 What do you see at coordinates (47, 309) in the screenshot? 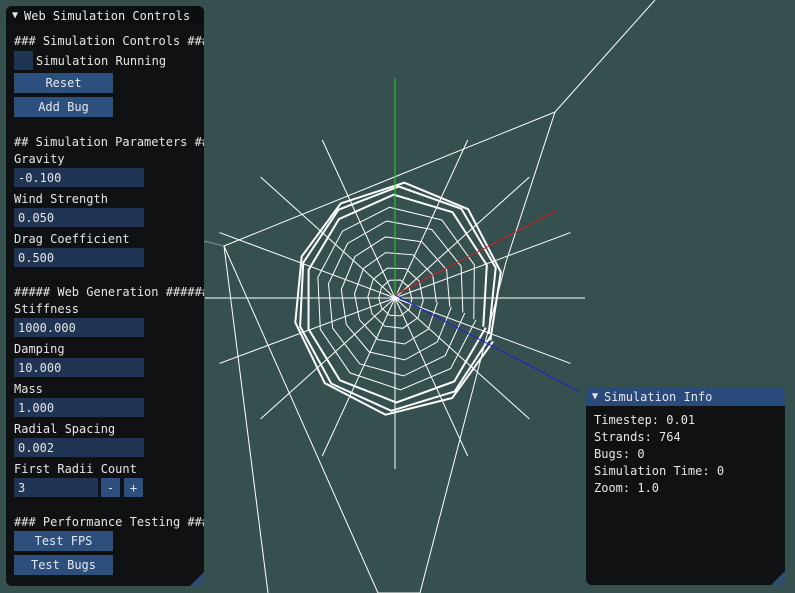
I see `stiffness-label: Stiffness` at bounding box center [47, 309].